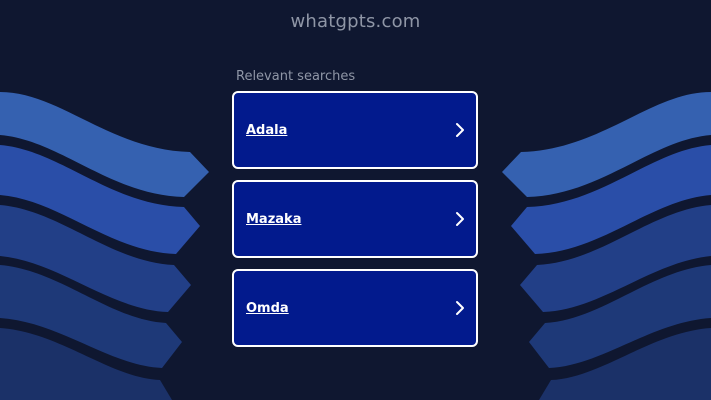 Image resolution: width=711 pixels, height=400 pixels. What do you see at coordinates (267, 130) in the screenshot?
I see `search-link-label: Adala` at bounding box center [267, 130].